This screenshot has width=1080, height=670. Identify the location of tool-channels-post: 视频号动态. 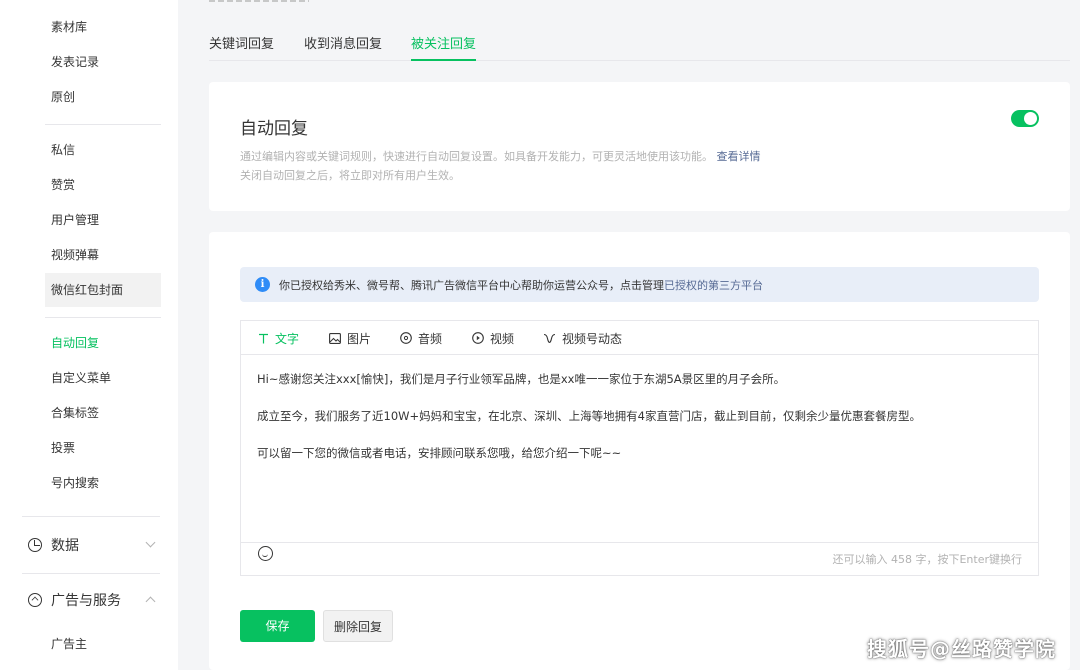
(582, 338).